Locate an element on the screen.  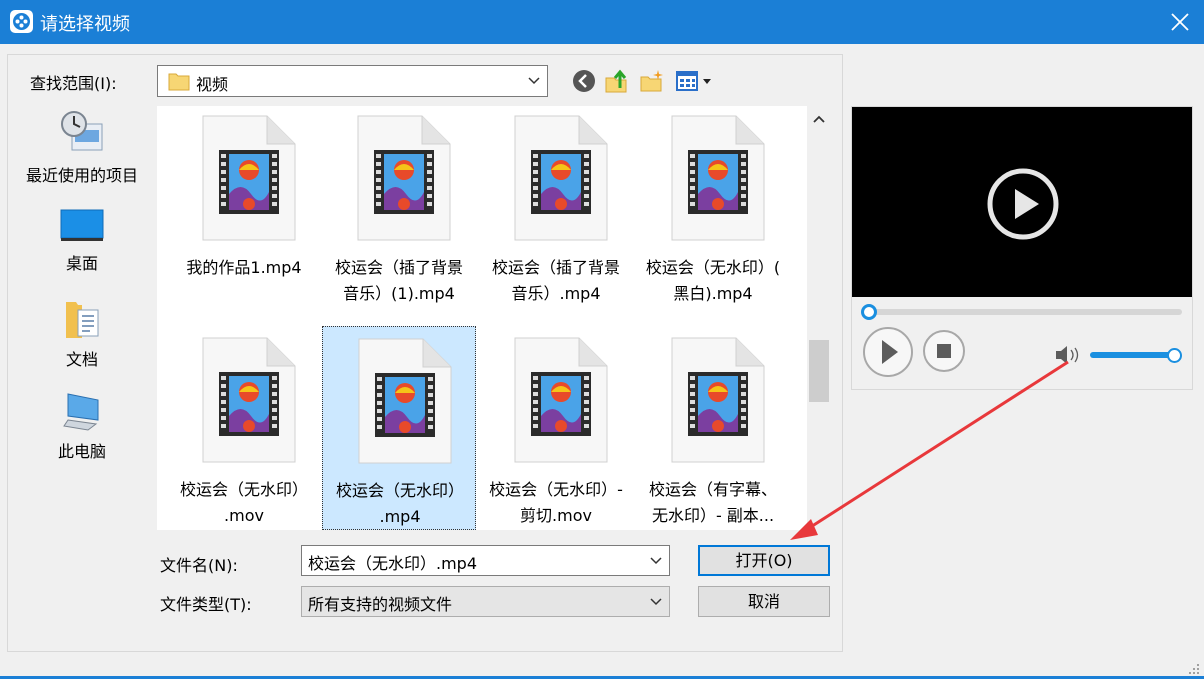
video-screen is located at coordinates (1022, 202).